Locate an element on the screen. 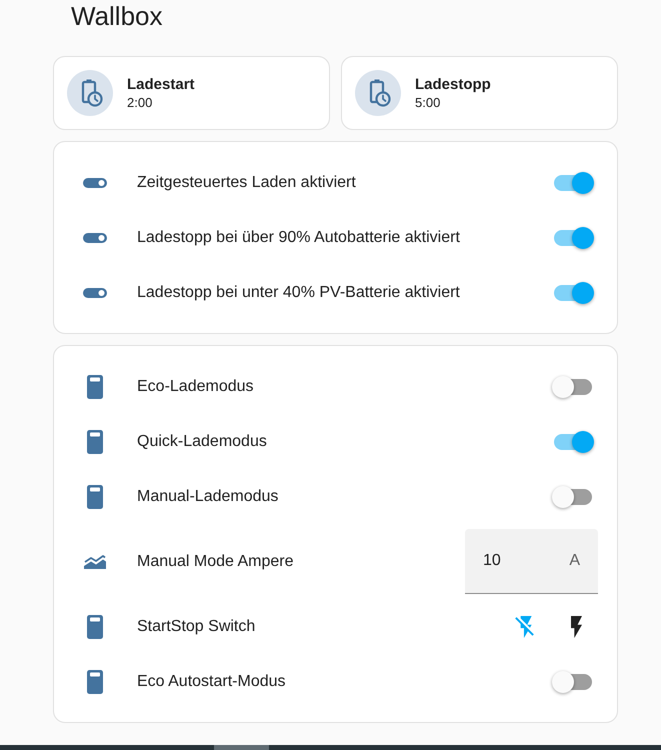 The width and height of the screenshot is (661, 750). scrollbar-thumb is located at coordinates (241, 747).